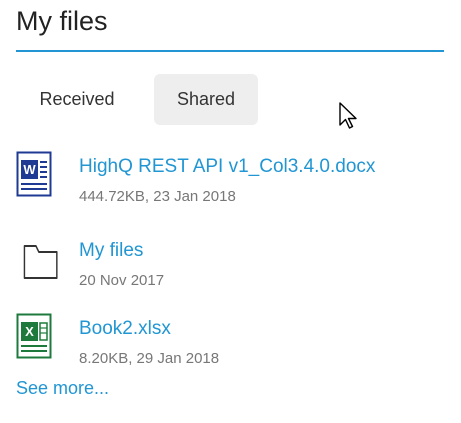 The width and height of the screenshot is (461, 423). What do you see at coordinates (206, 99) in the screenshot?
I see `tab-shared: Shared` at bounding box center [206, 99].